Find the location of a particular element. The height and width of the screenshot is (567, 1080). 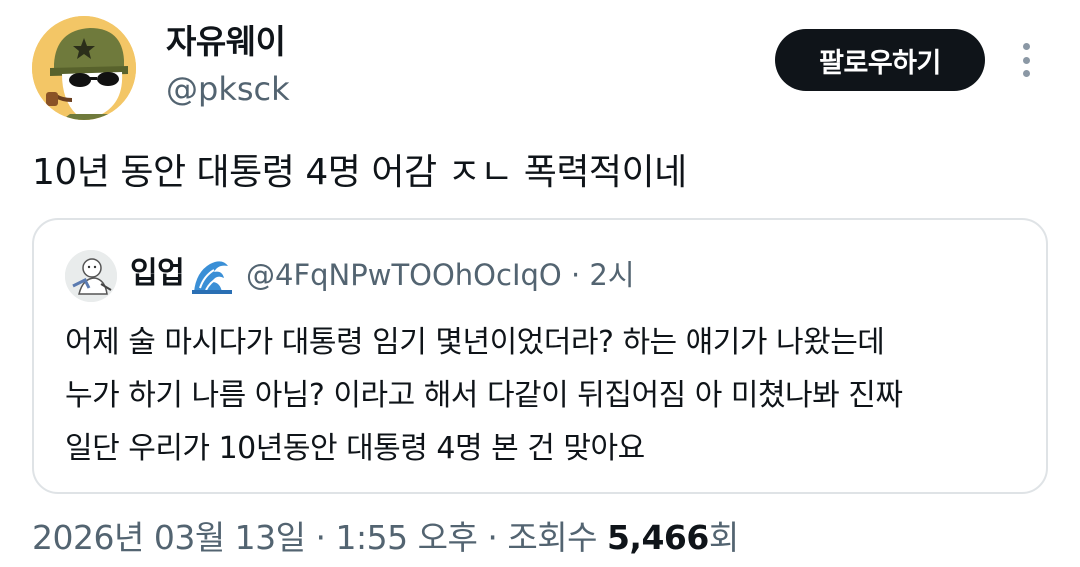

quote-text-line: 어제 술 마시다가 대통령 임기 몇년이었더라? 하는 얘기가 나왔는데 is located at coordinates (475, 342).